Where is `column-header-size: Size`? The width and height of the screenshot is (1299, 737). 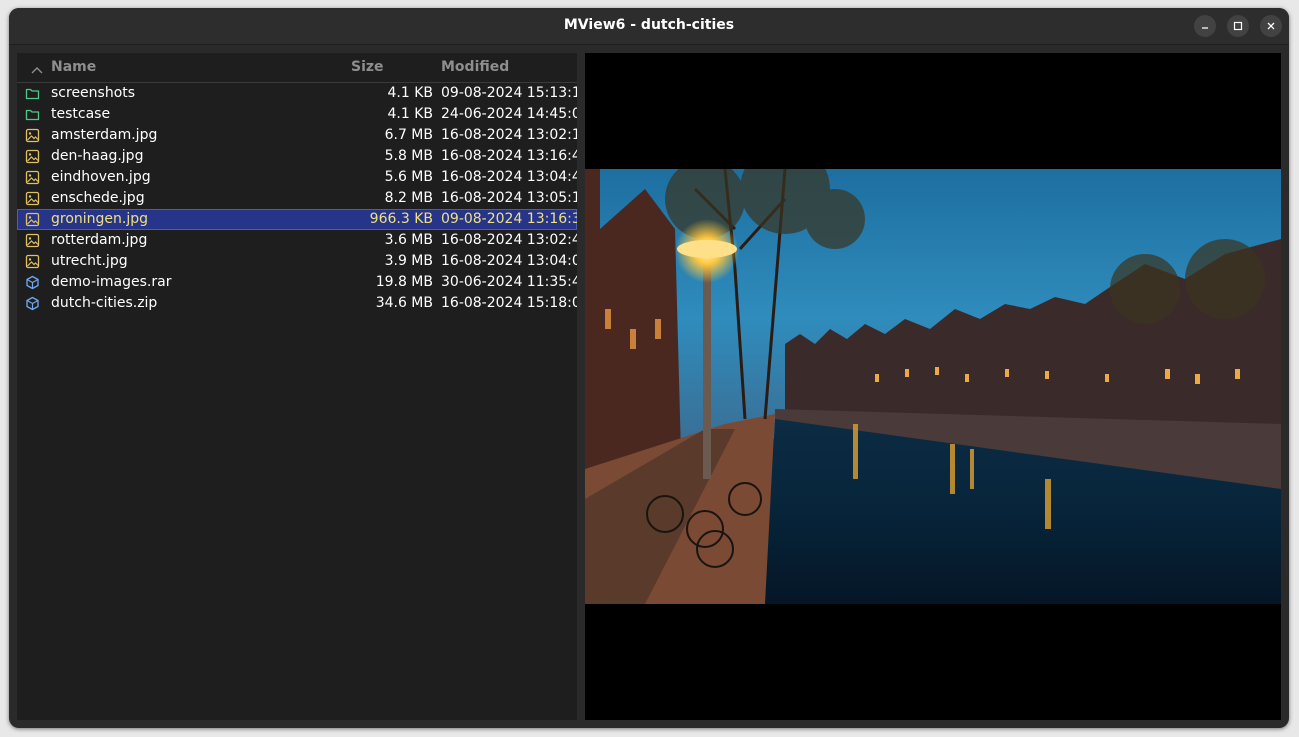
column-header-size: Size is located at coordinates (367, 67).